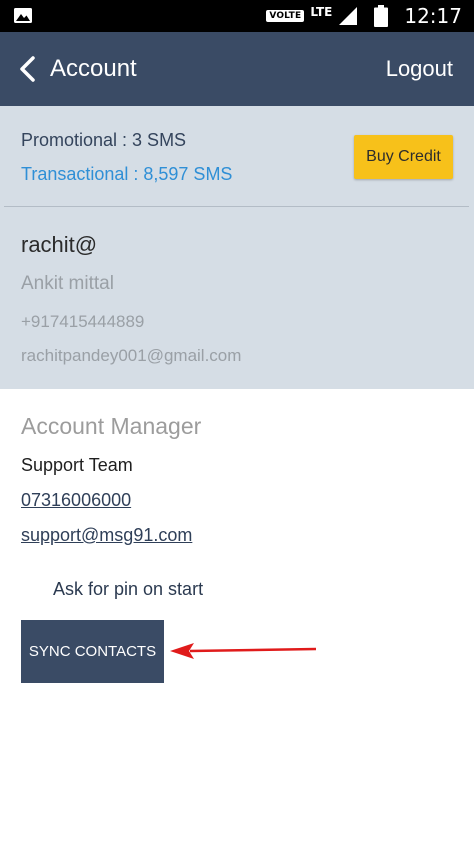  I want to click on ask-pin-on-start-option: Ask for pin on start, so click(128, 589).